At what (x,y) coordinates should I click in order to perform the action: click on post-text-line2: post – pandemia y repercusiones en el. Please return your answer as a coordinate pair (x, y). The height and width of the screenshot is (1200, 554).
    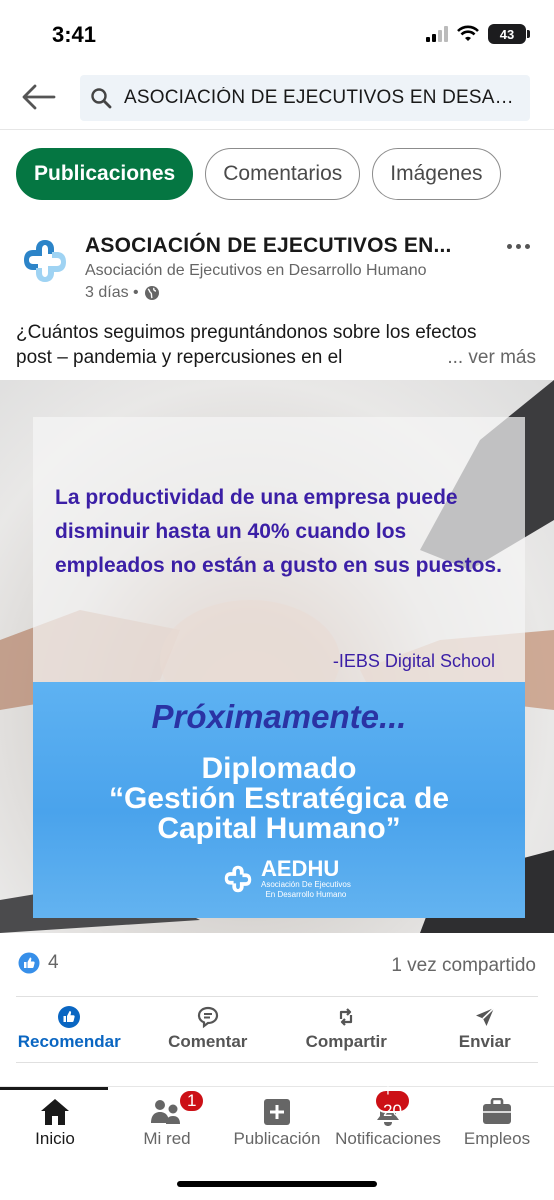
    Looking at the image, I should click on (179, 357).